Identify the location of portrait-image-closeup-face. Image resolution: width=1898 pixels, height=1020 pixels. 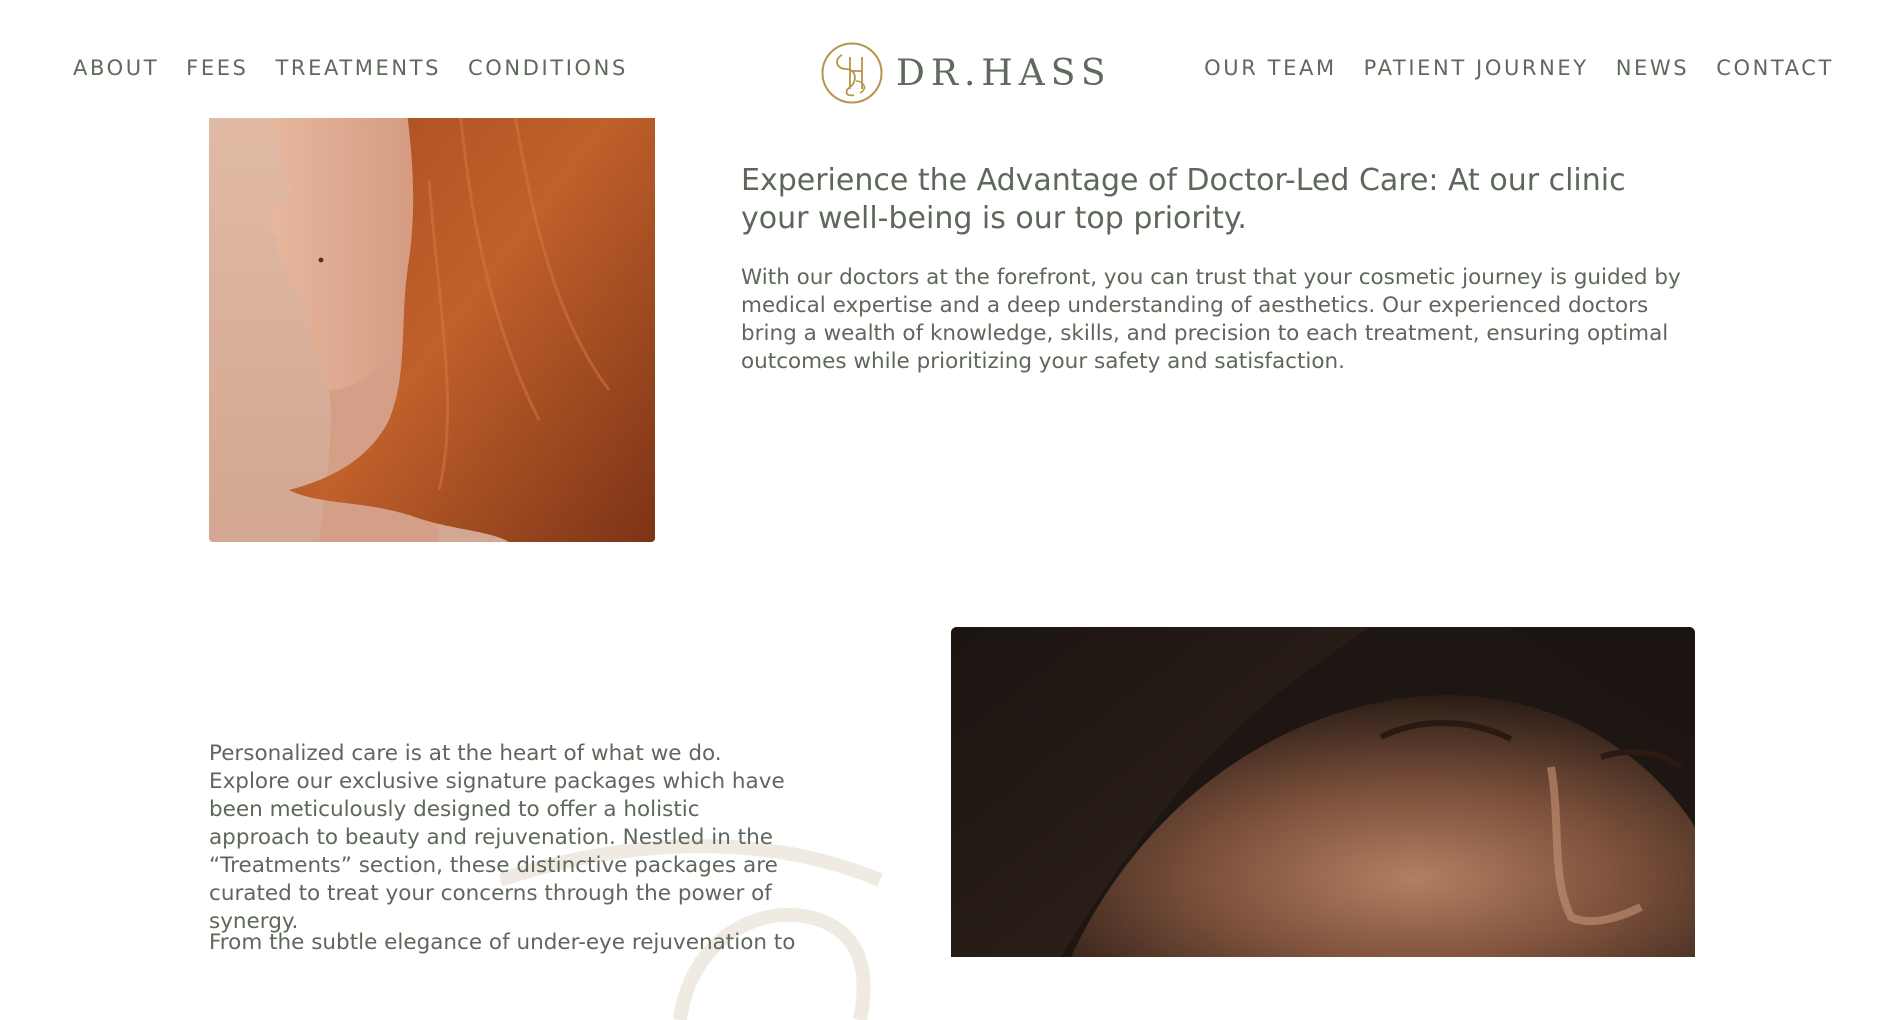
(1323, 792).